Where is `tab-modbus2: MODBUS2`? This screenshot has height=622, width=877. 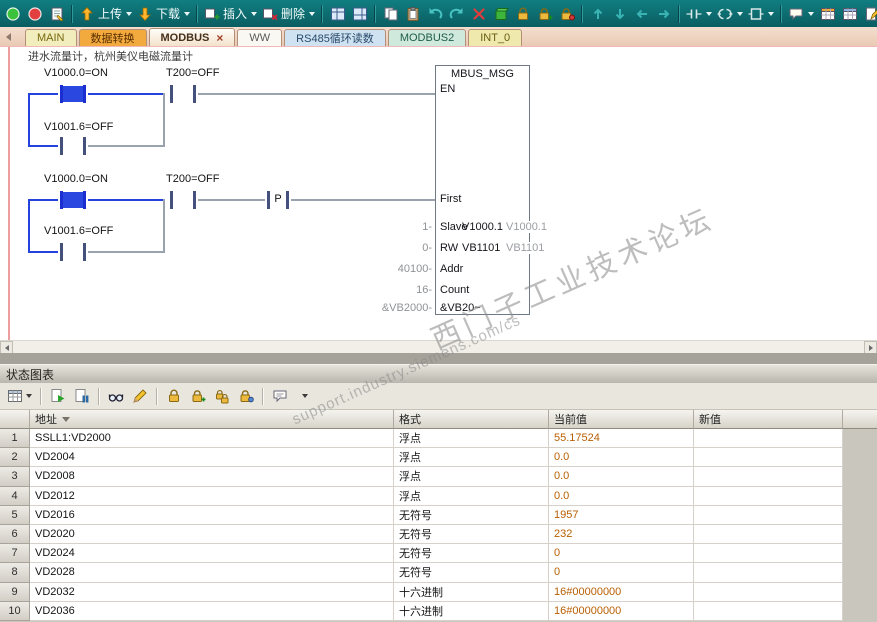 tab-modbus2: MODBUS2 is located at coordinates (427, 37).